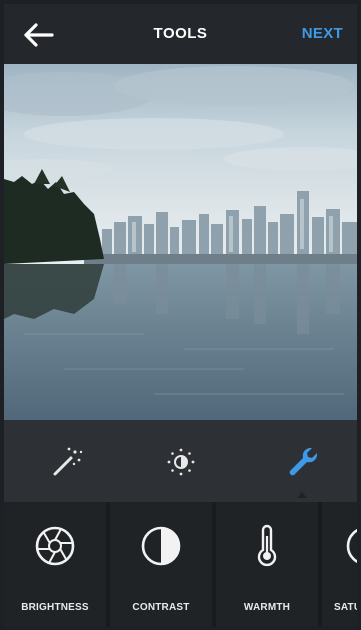  What do you see at coordinates (161, 546) in the screenshot?
I see `half-circle-icon` at bounding box center [161, 546].